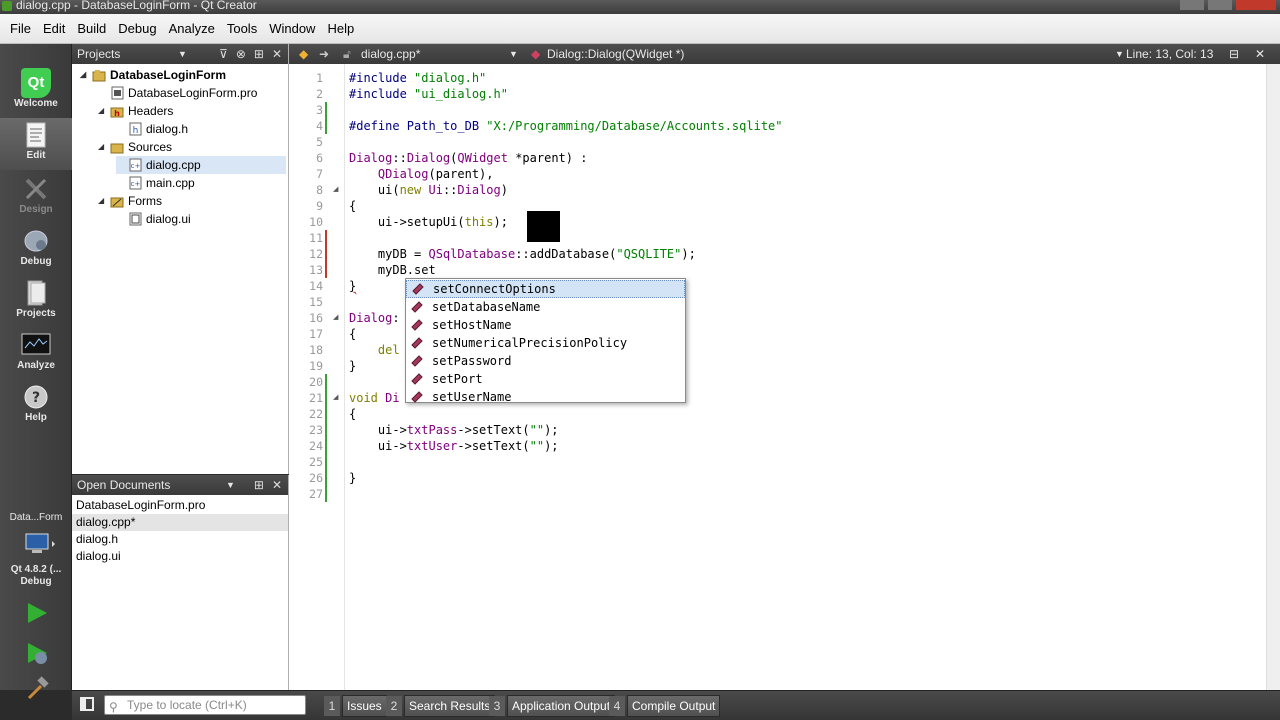 The height and width of the screenshot is (720, 1280). What do you see at coordinates (36, 144) in the screenshot?
I see `mode-edit: Edit` at bounding box center [36, 144].